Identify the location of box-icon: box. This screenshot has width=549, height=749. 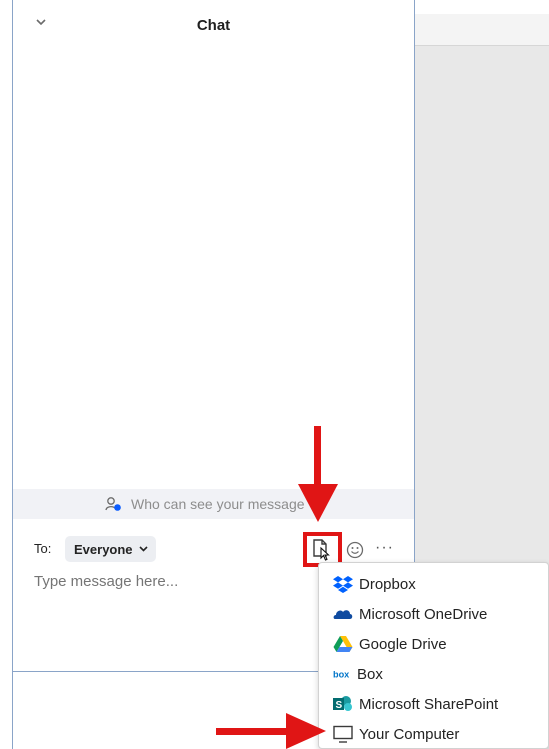
(341, 674).